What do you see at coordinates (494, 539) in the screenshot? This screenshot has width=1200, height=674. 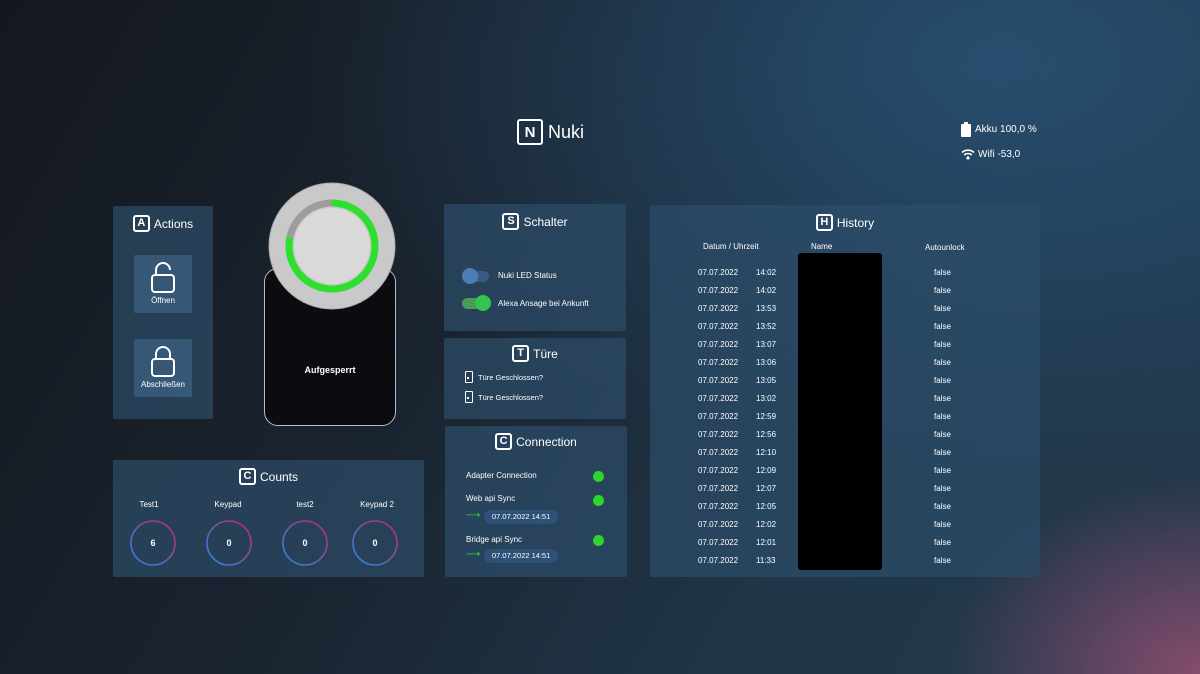 I see `bridge-sync-label: Bridge api Sync` at bounding box center [494, 539].